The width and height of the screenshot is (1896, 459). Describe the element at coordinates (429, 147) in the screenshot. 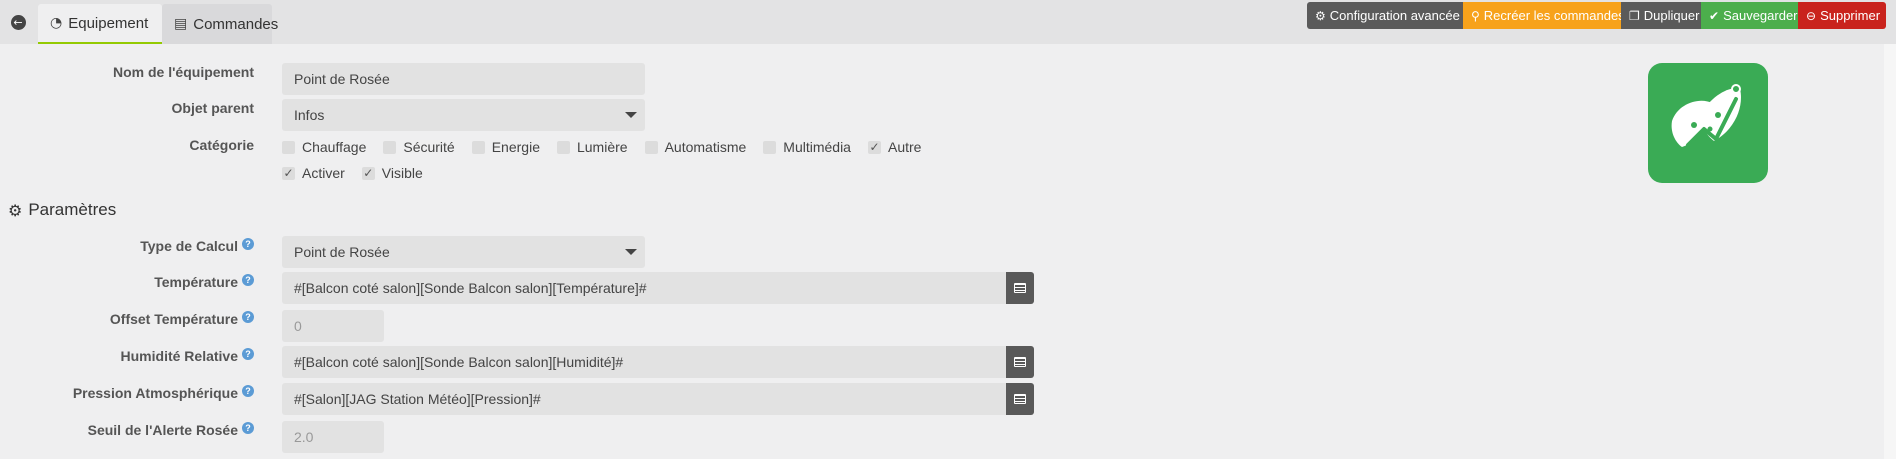

I see `category-label-securite: Sécurité` at that location.